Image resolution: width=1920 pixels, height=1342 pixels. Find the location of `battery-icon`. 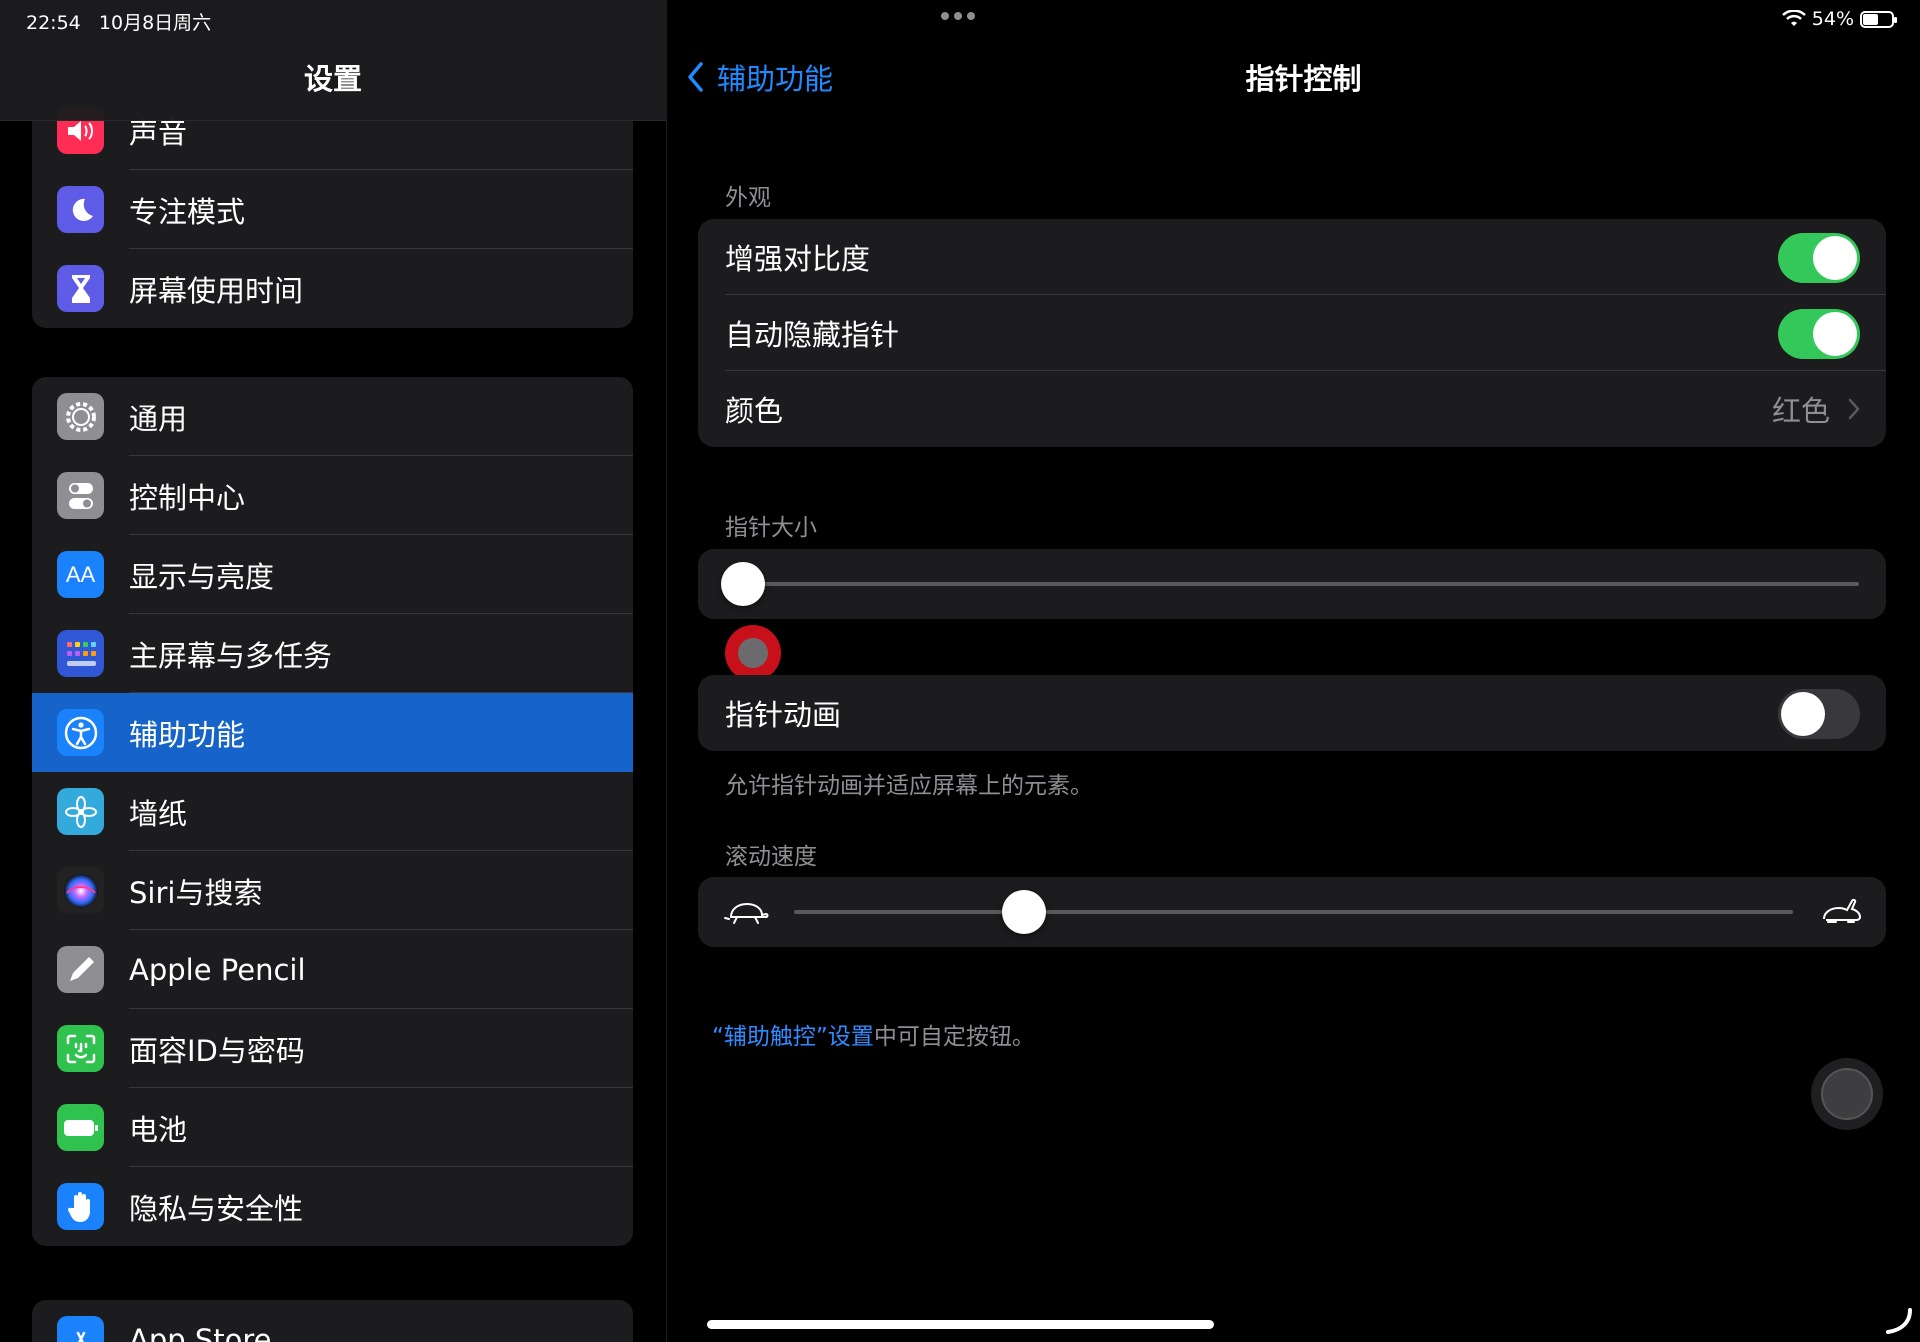

battery-icon is located at coordinates (80, 1127).